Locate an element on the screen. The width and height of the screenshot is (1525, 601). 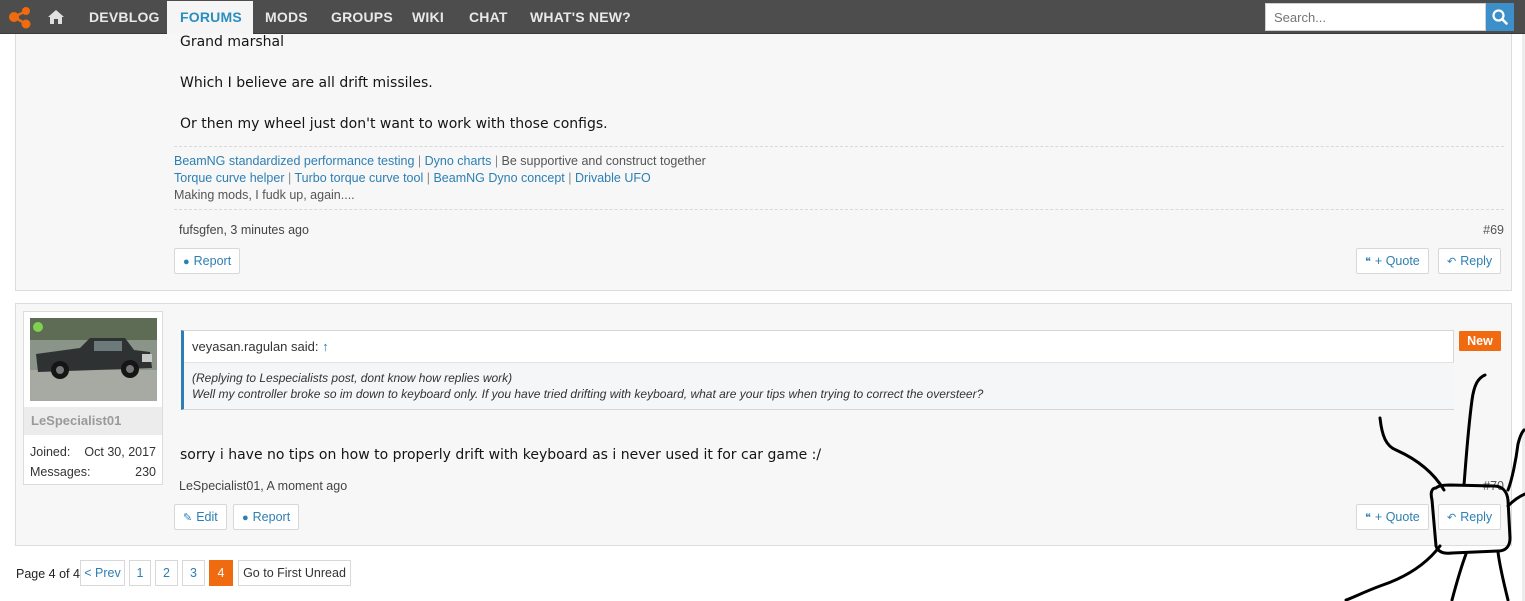
jump-to-quote-icon: ↑ is located at coordinates (325, 346).